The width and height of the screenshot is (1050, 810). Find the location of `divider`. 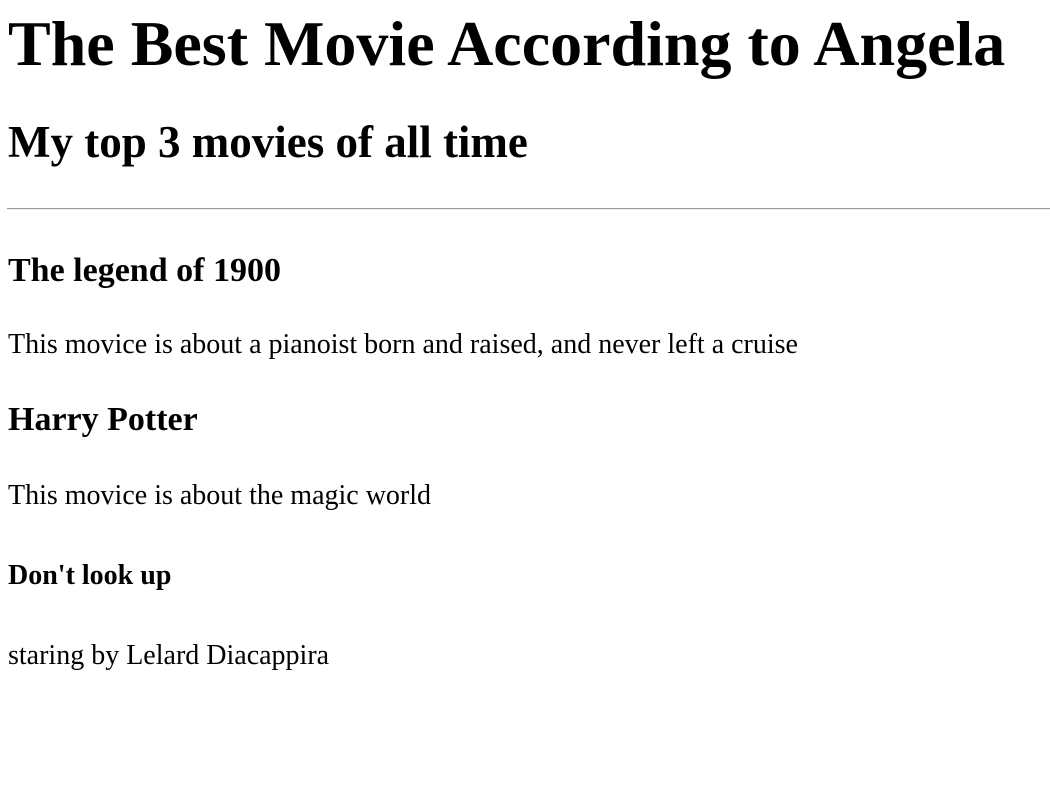

divider is located at coordinates (528, 209).